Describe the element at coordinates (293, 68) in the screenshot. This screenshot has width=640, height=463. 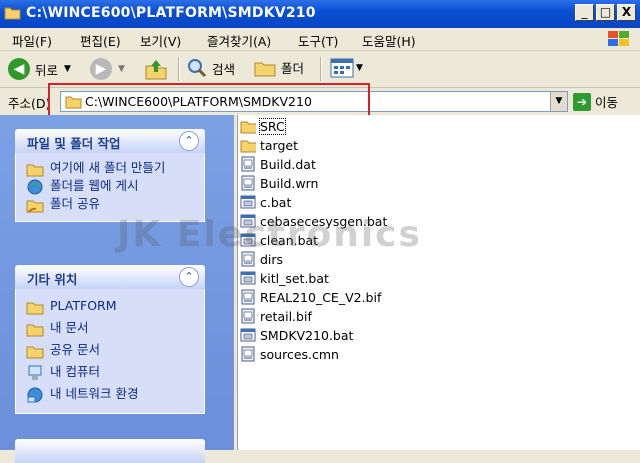
I see `folders-label: 폴더` at that location.